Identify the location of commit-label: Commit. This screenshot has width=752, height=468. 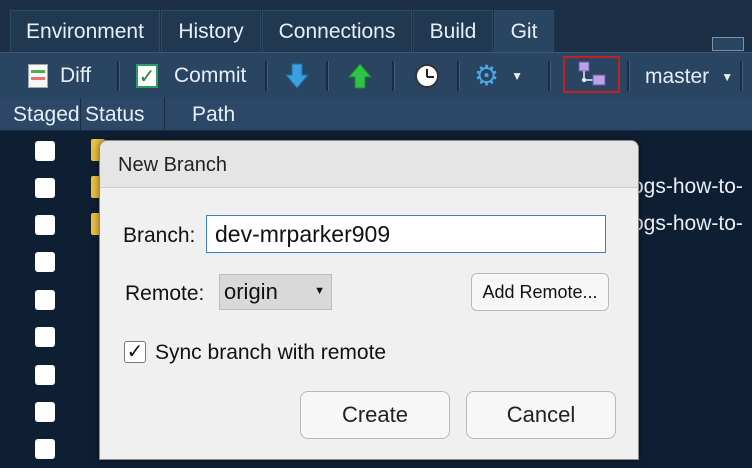
(210, 75).